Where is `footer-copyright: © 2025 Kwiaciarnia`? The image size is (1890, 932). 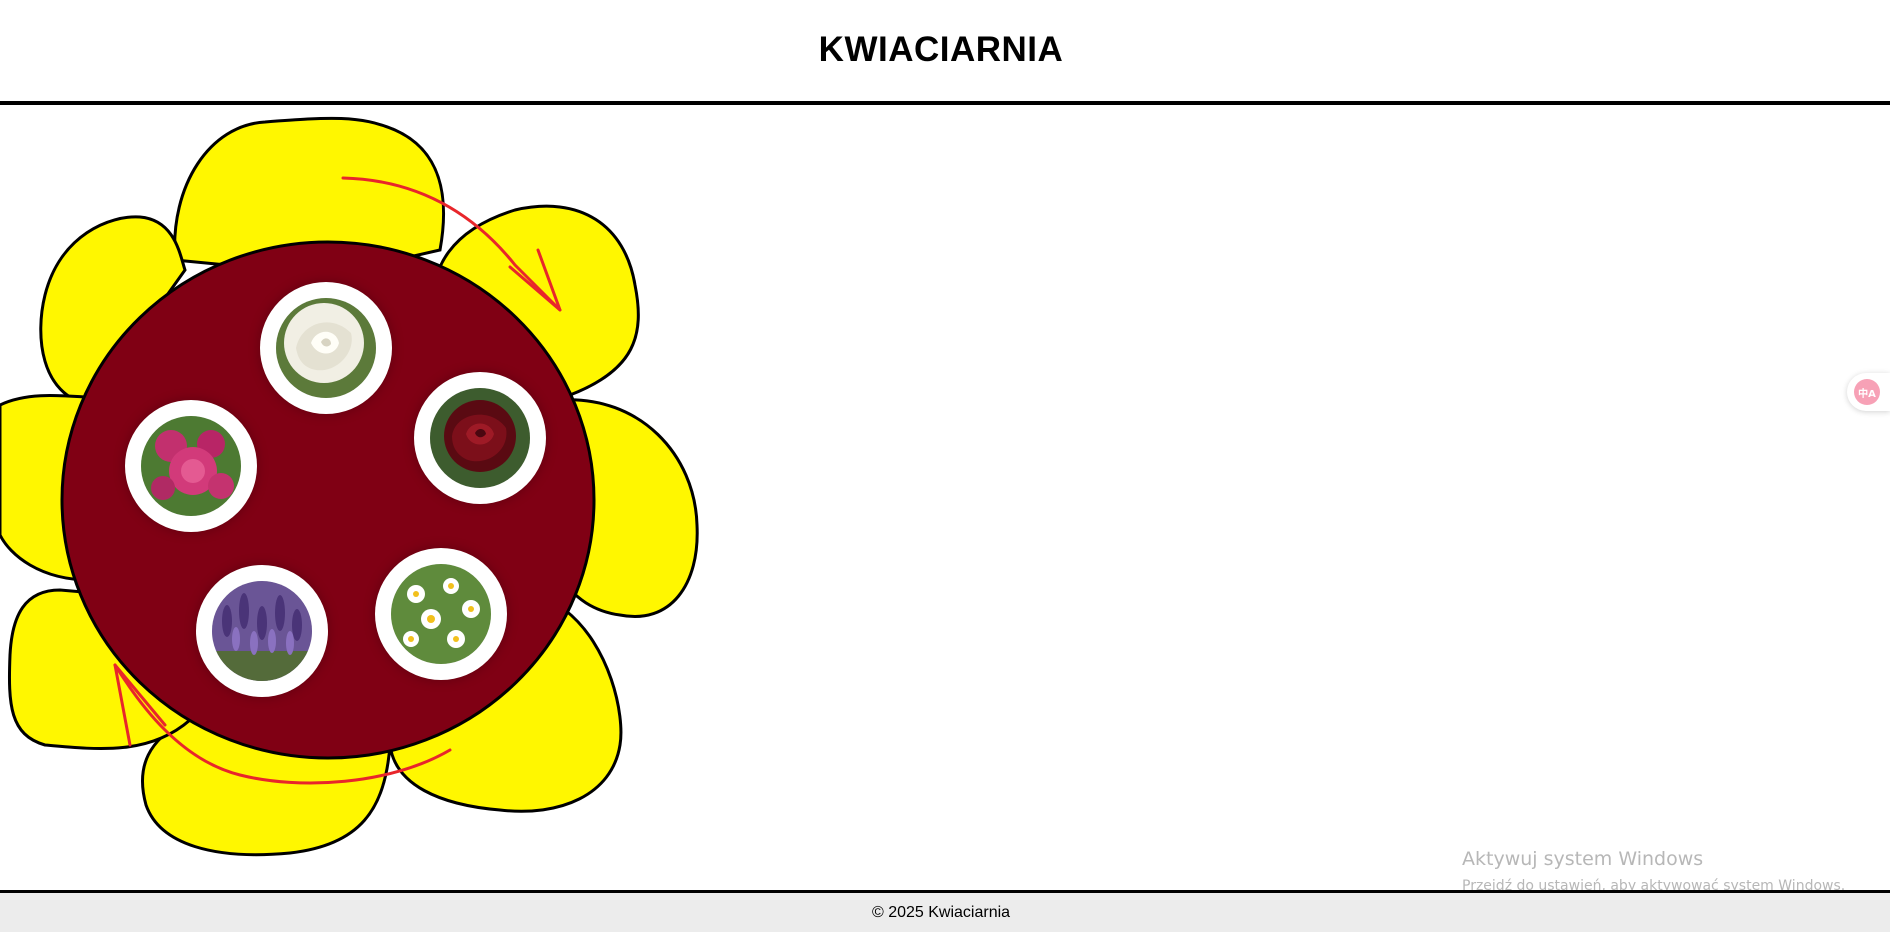
footer-copyright: © 2025 Kwiaciarnia is located at coordinates (941, 912).